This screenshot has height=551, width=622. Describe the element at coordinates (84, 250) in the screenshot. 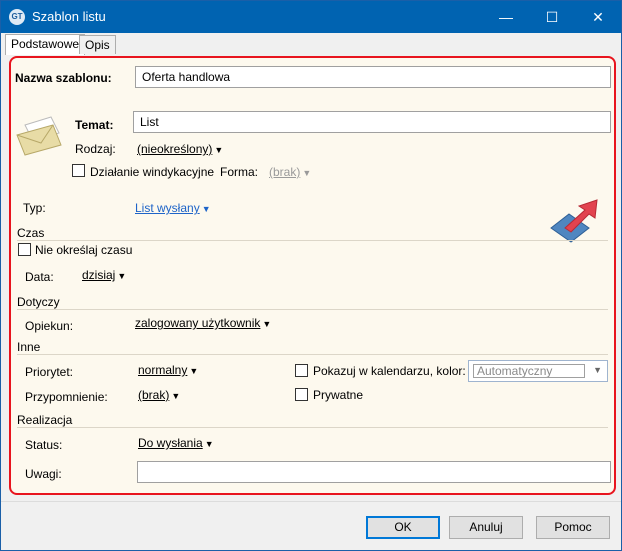

I see `nie-okreslaj-label: Nie określaj czasu` at that location.